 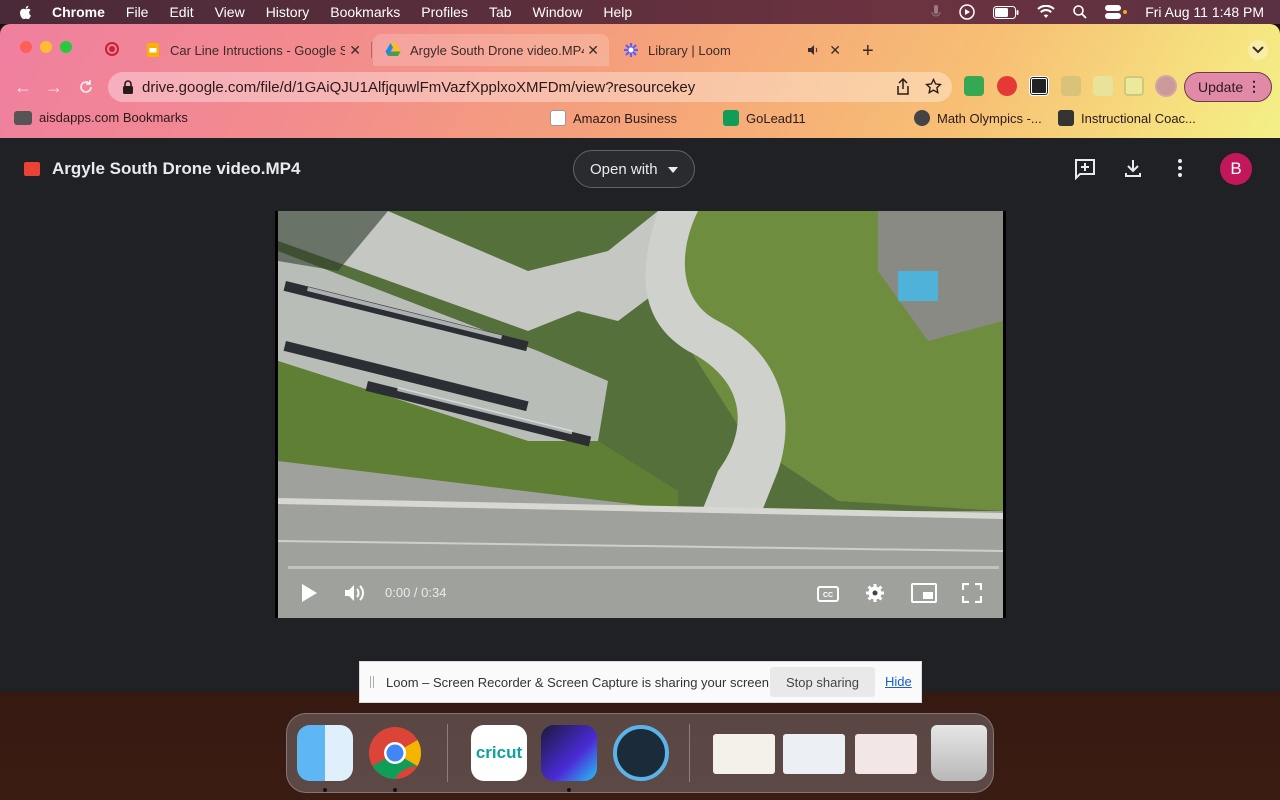 What do you see at coordinates (1085, 169) in the screenshot?
I see `add-comment-icon` at bounding box center [1085, 169].